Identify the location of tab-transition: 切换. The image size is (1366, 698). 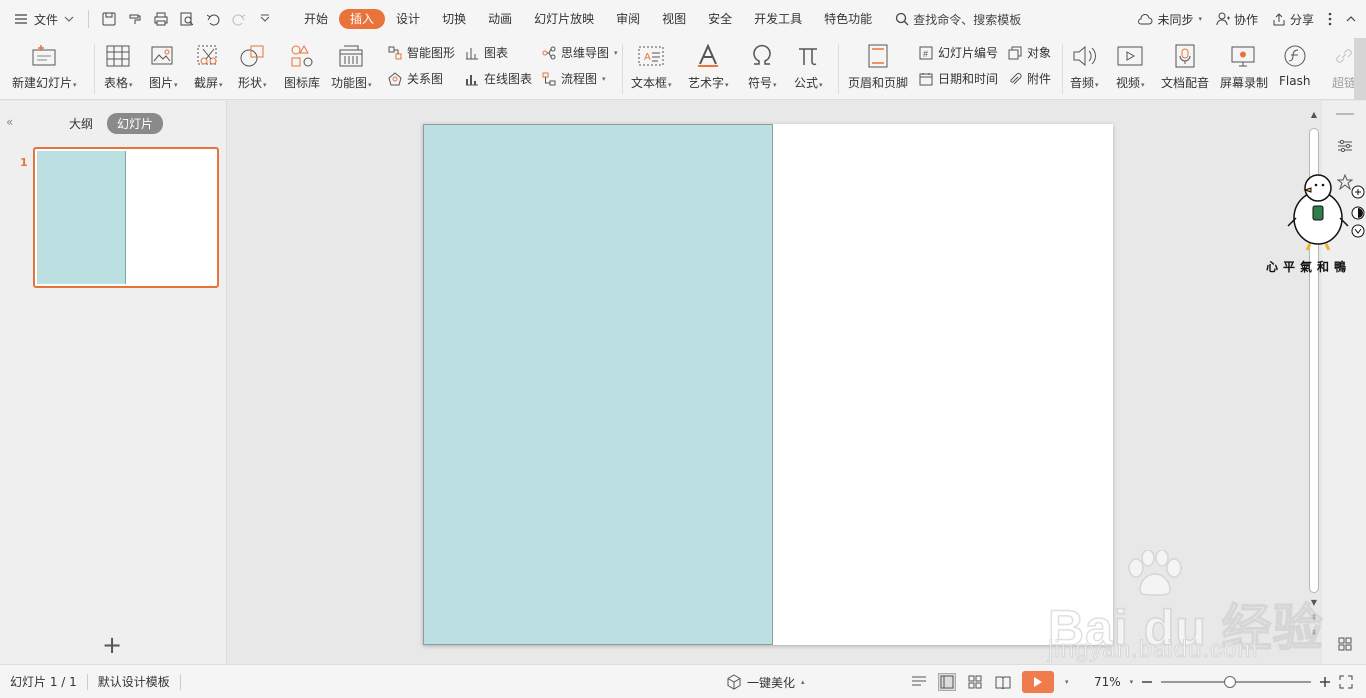
(454, 19).